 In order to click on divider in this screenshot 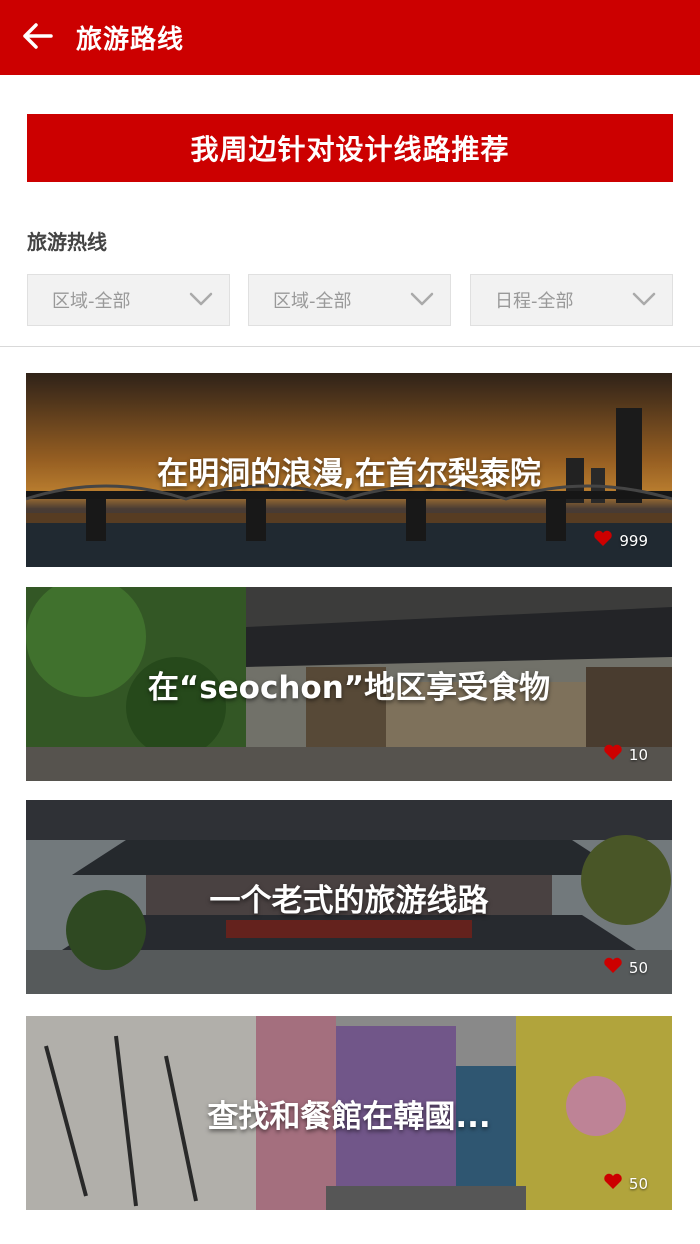, I will do `click(350, 346)`.